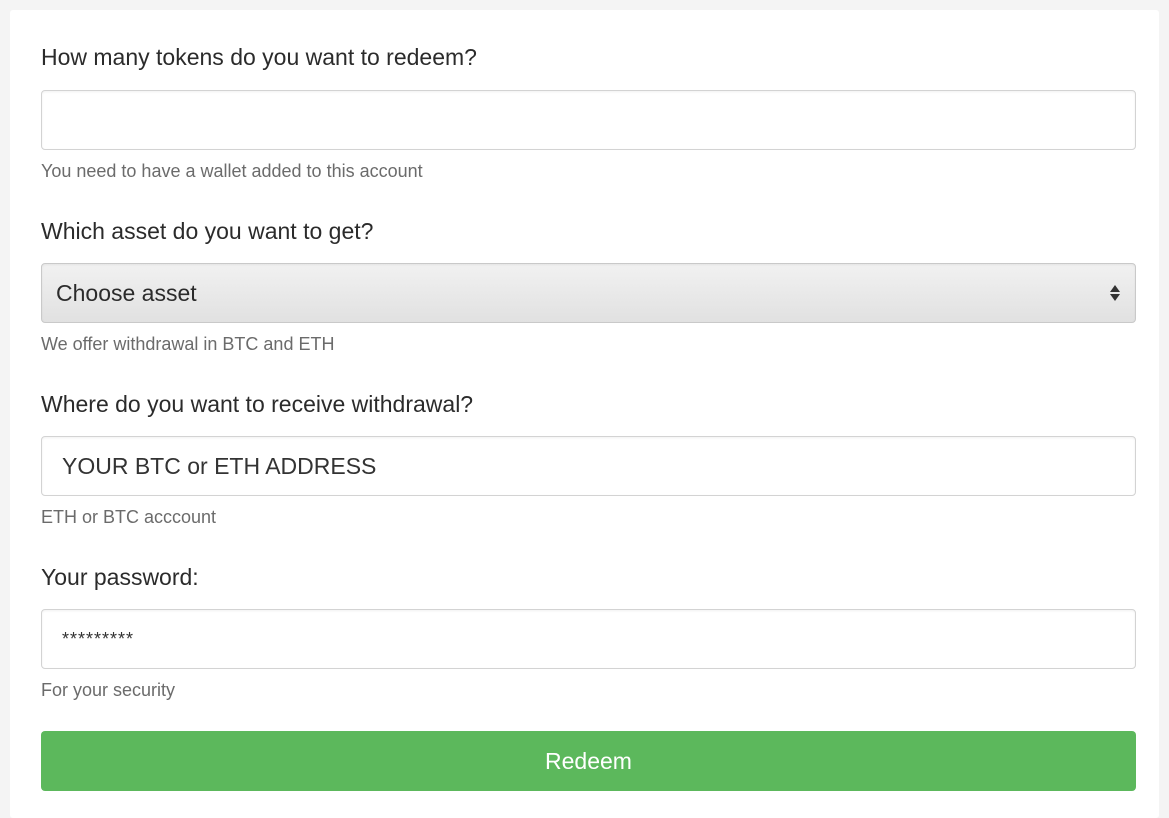  What do you see at coordinates (188, 344) in the screenshot?
I see `asset-help: We offer withdrawal in BTC and ETH` at bounding box center [188, 344].